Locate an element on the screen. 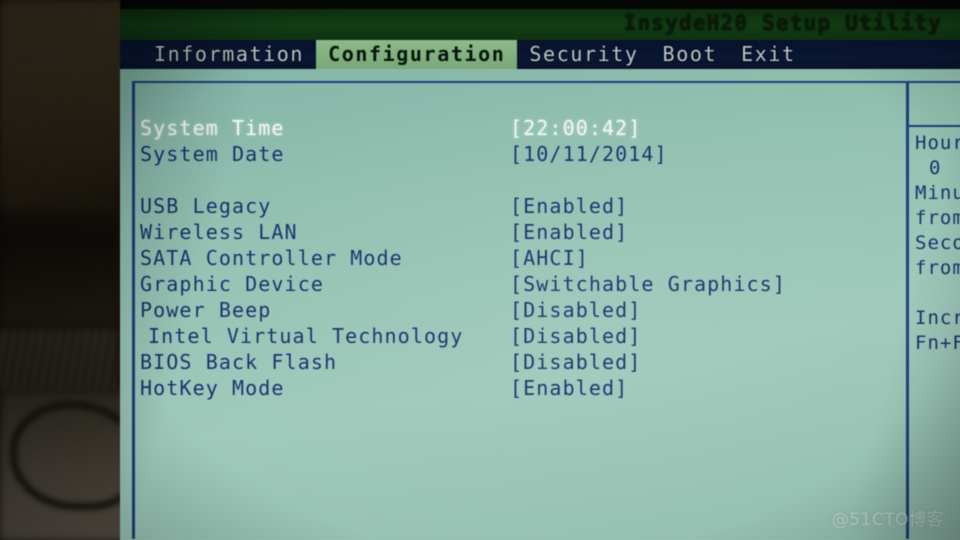 The height and width of the screenshot is (540, 960). help-line: Minu is located at coordinates (937, 193).